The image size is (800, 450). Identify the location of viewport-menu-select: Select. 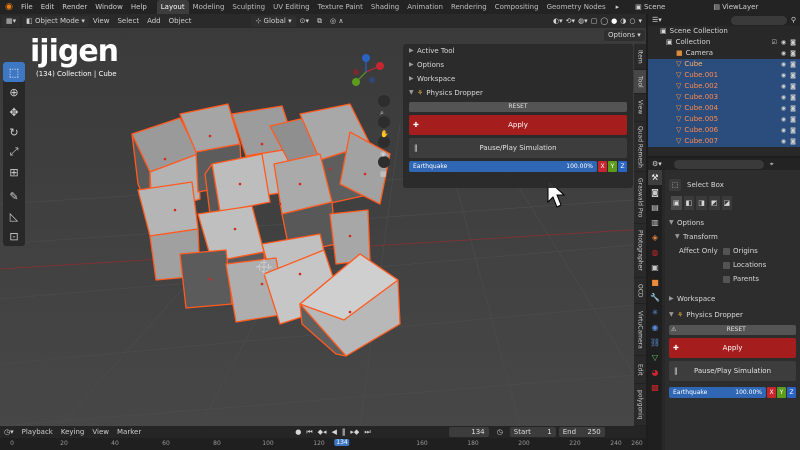
(128, 21).